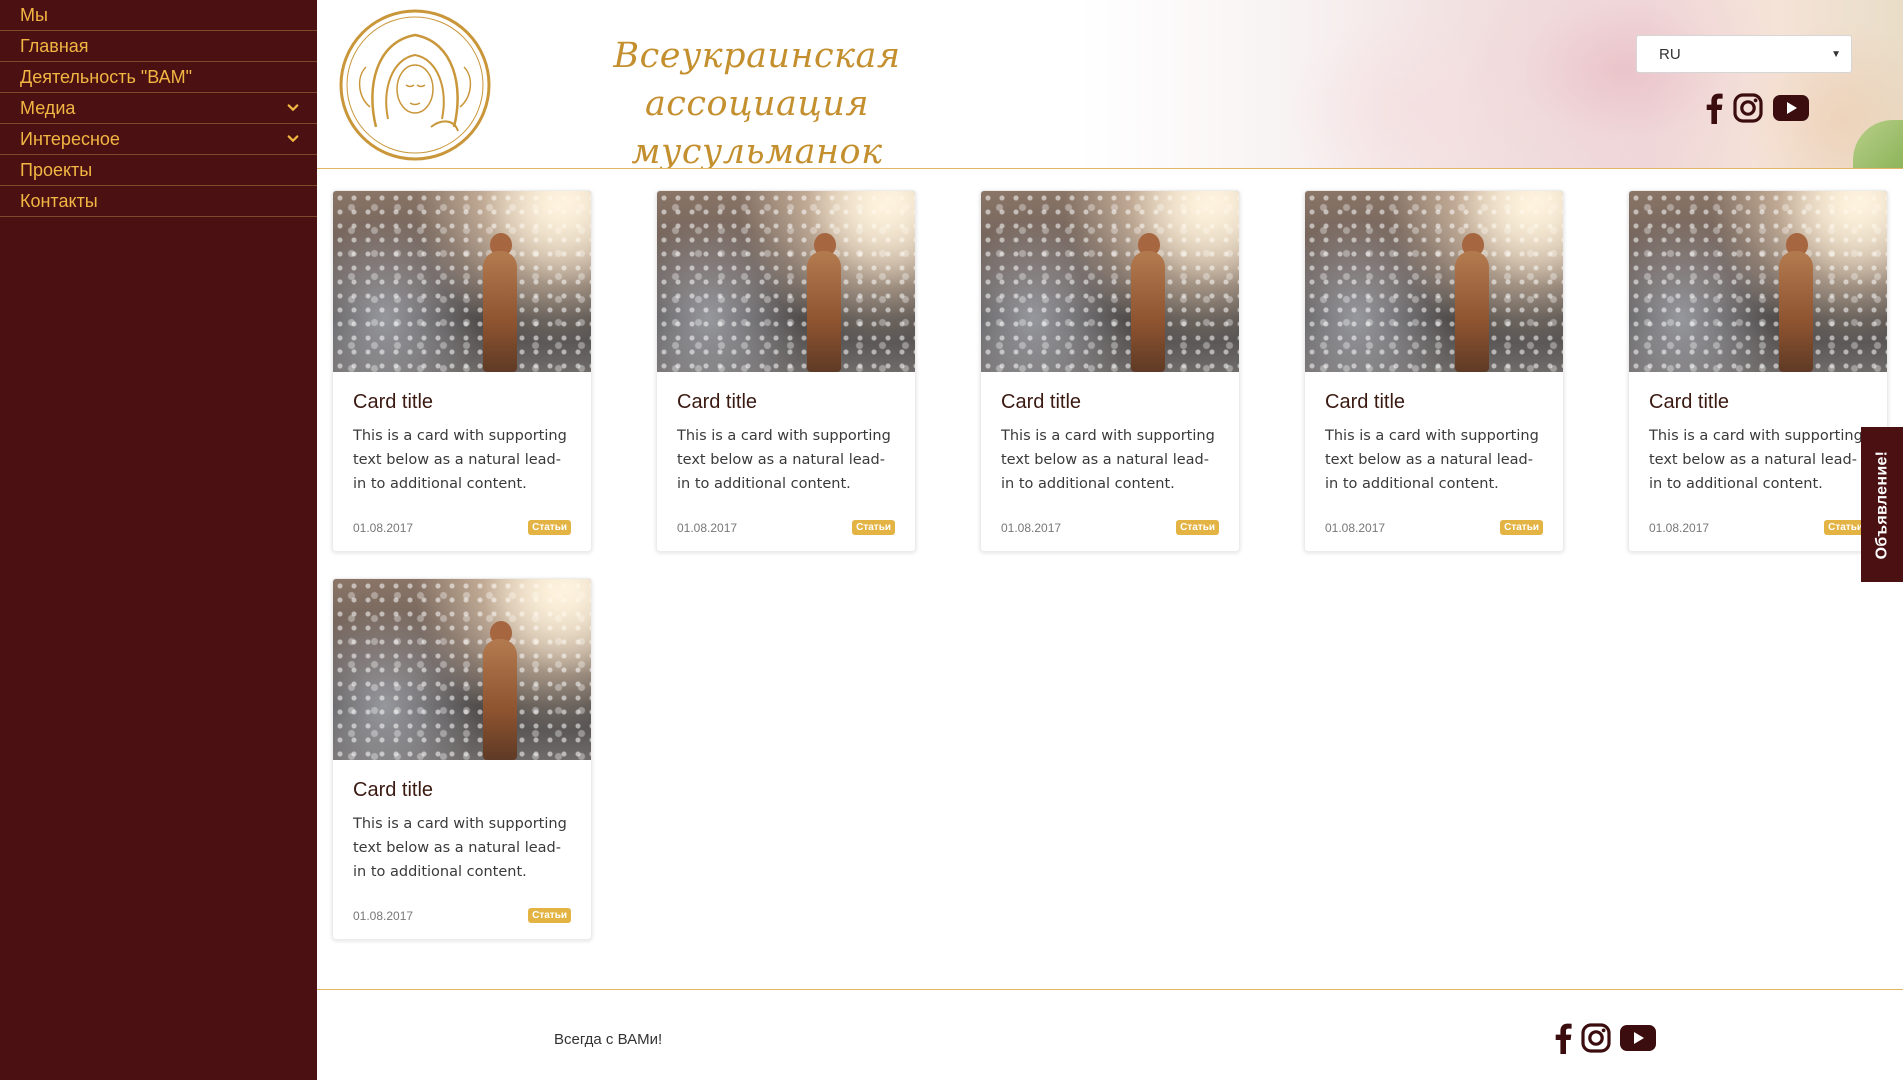 Image resolution: width=1903 pixels, height=1080 pixels. I want to click on announcement-tab: Объявление!, so click(1882, 504).